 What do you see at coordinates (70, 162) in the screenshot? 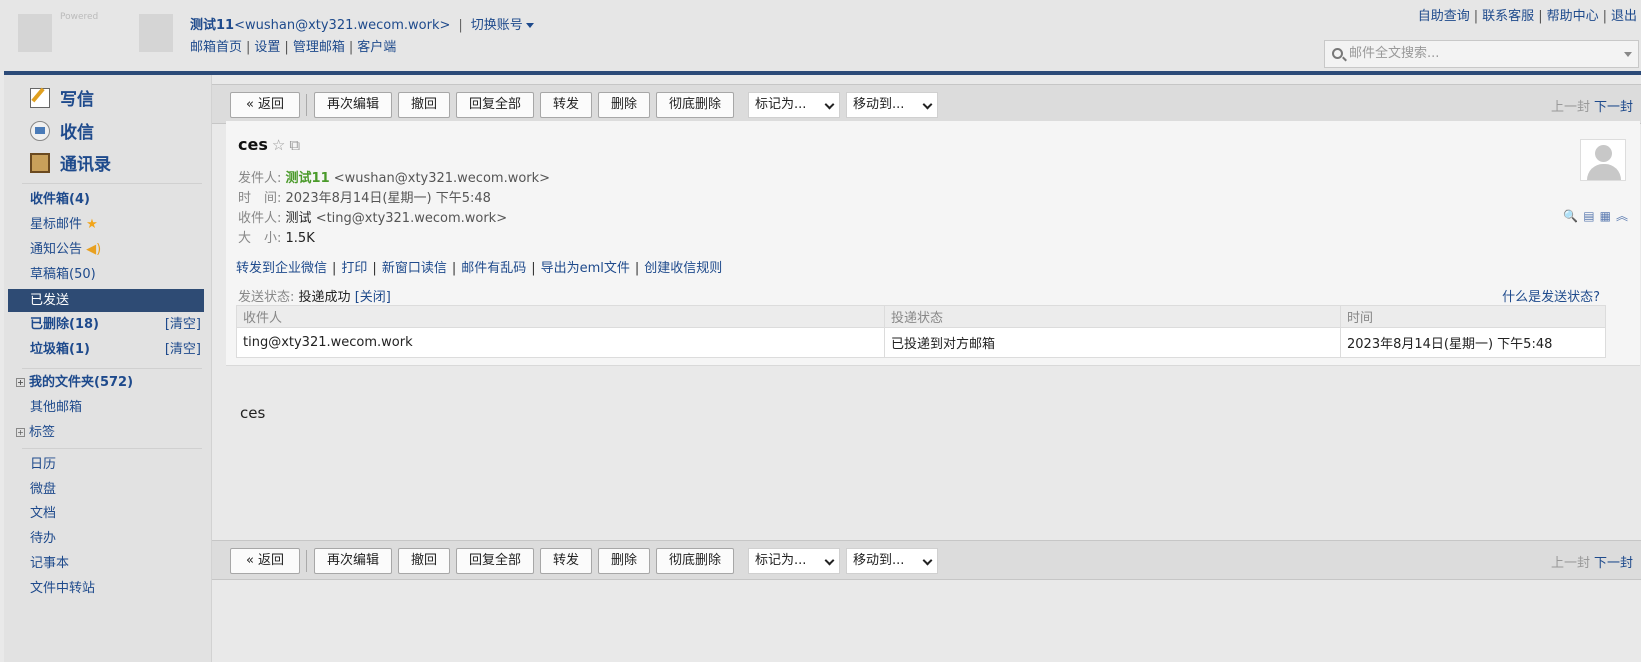
I see `contacts-button: 通讯录` at bounding box center [70, 162].